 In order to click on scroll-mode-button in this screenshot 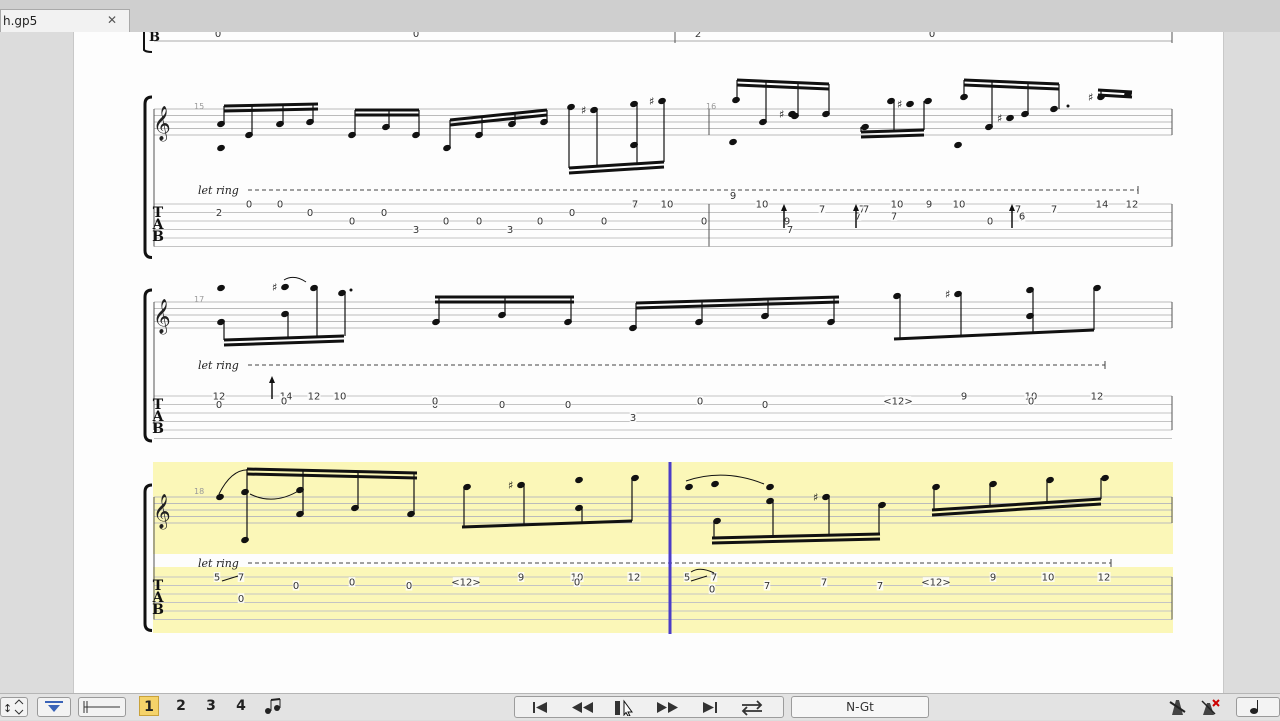, I will do `click(54, 707)`.